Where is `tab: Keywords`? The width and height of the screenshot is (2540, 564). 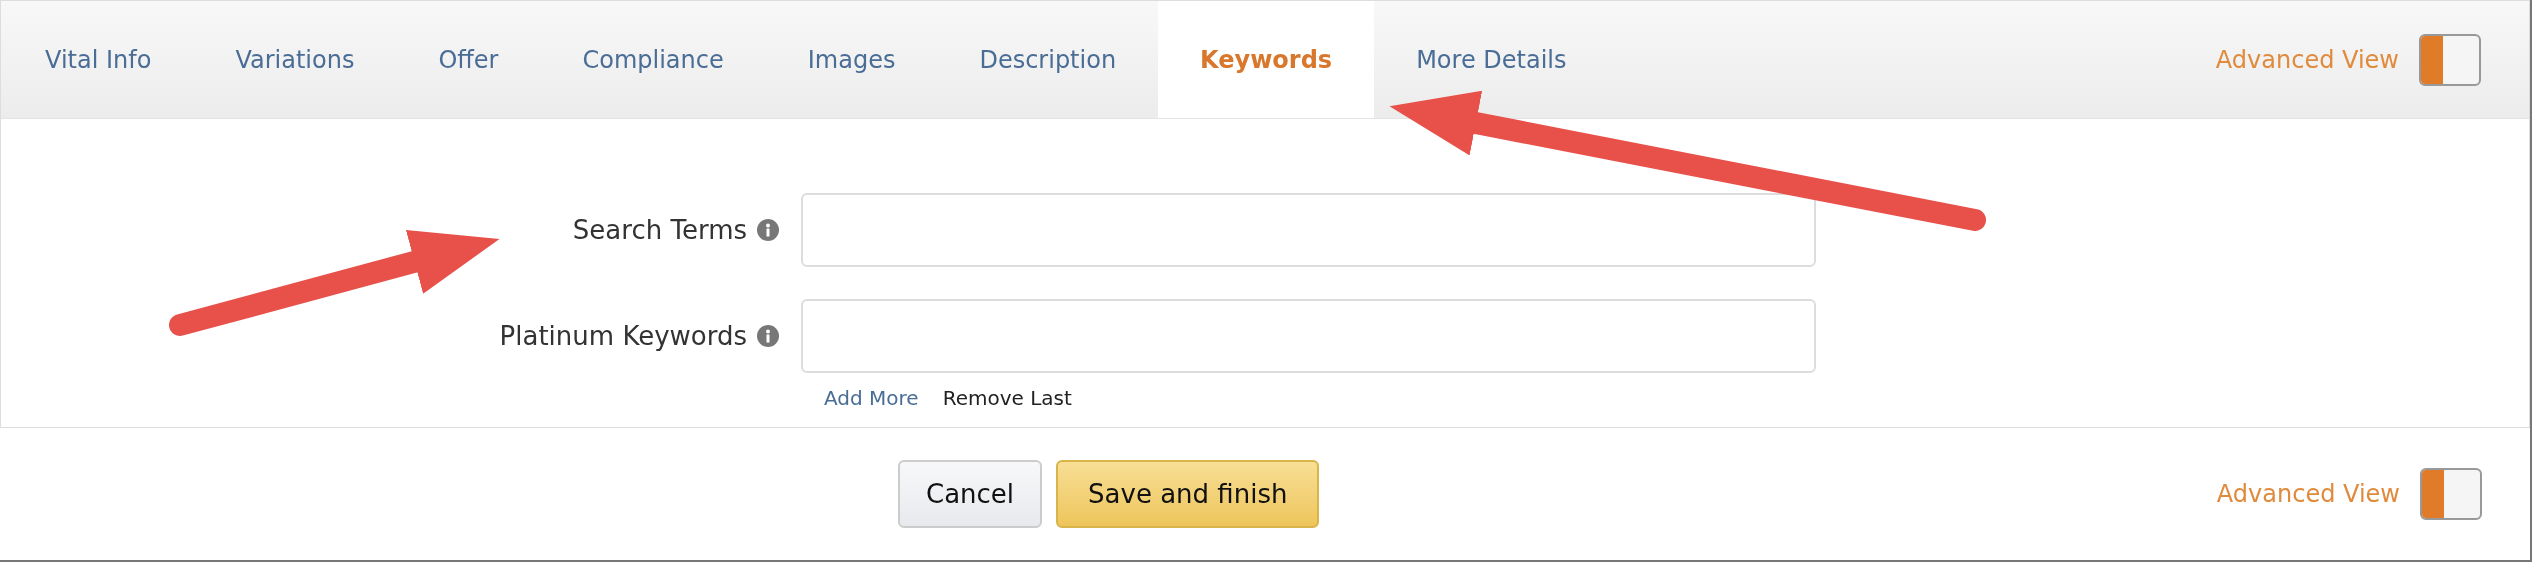
tab: Keywords is located at coordinates (1266, 59).